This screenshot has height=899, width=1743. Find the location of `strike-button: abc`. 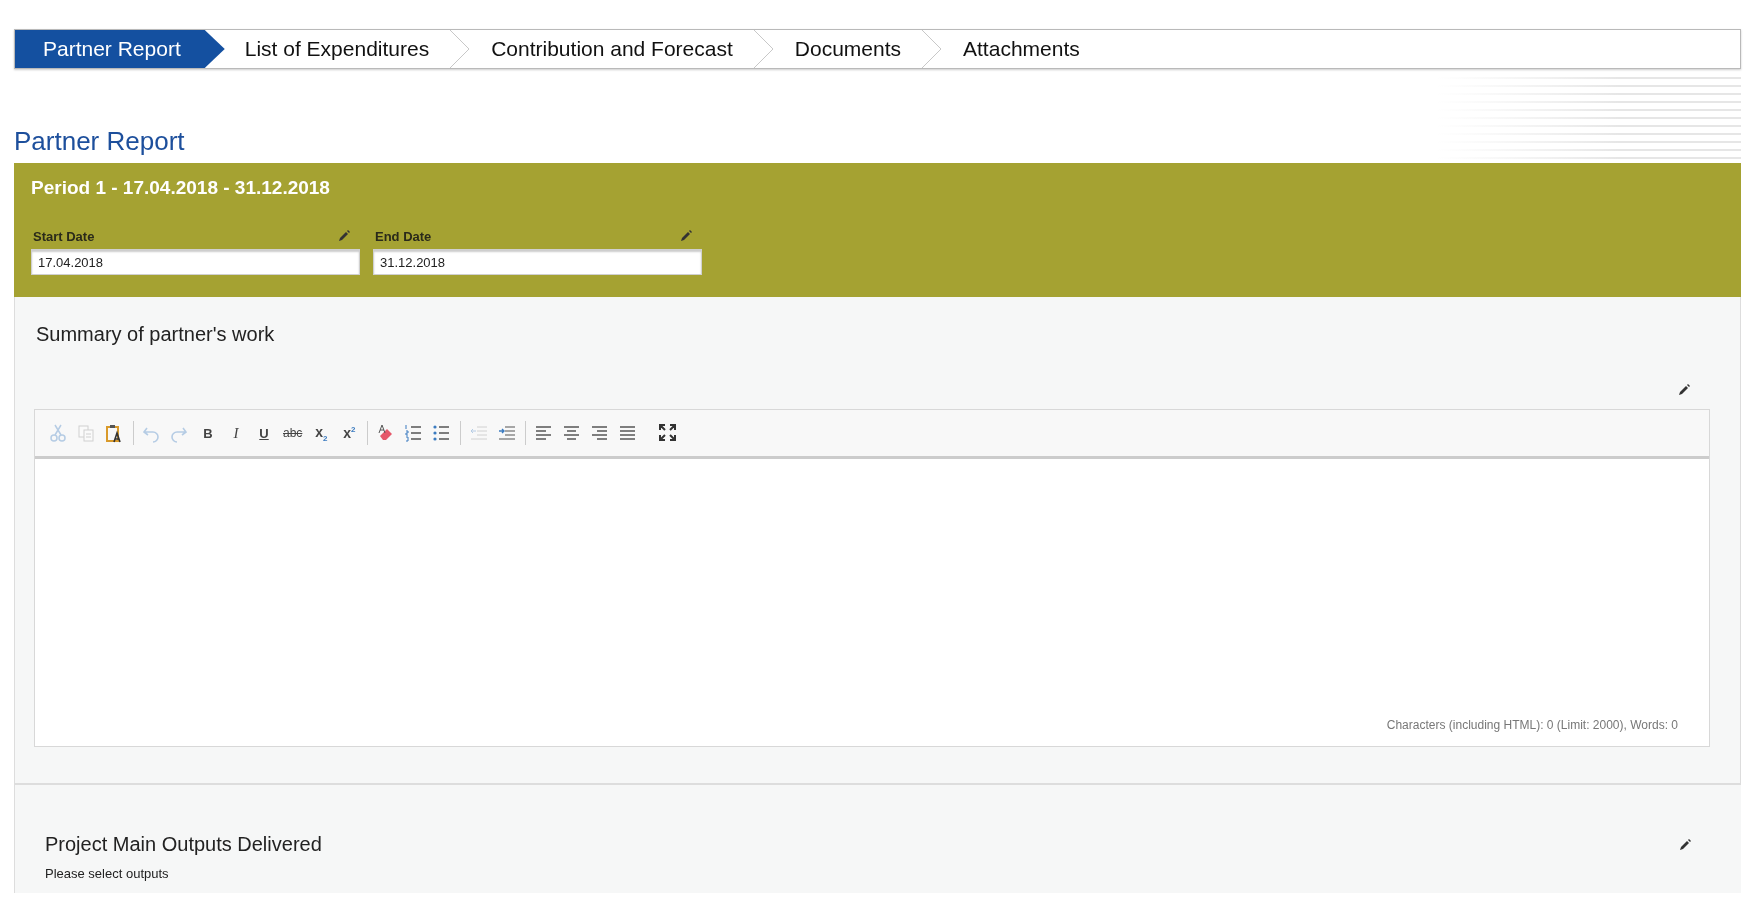

strike-button: abc is located at coordinates (293, 433).